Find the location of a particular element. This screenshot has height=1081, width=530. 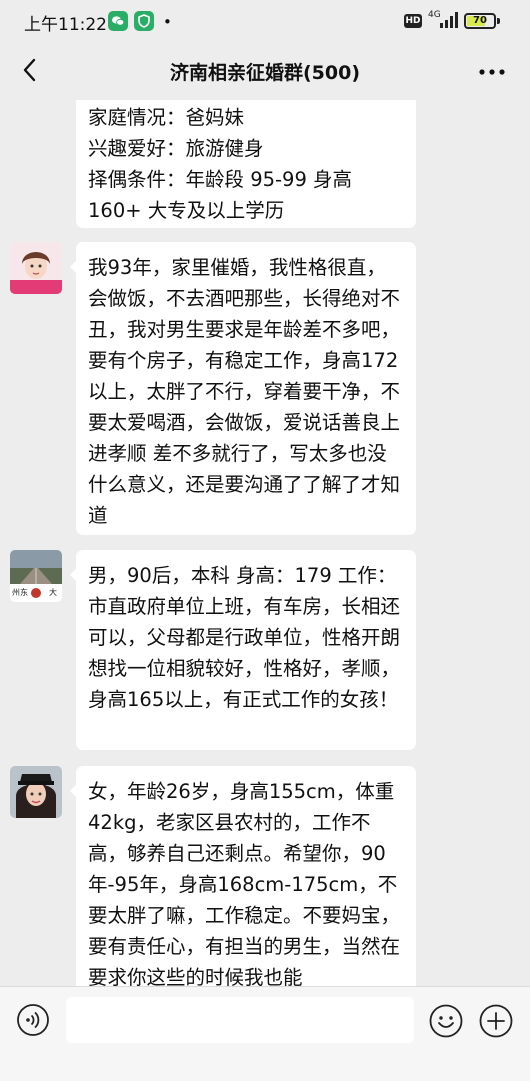

battery-tip is located at coordinates (498, 21).